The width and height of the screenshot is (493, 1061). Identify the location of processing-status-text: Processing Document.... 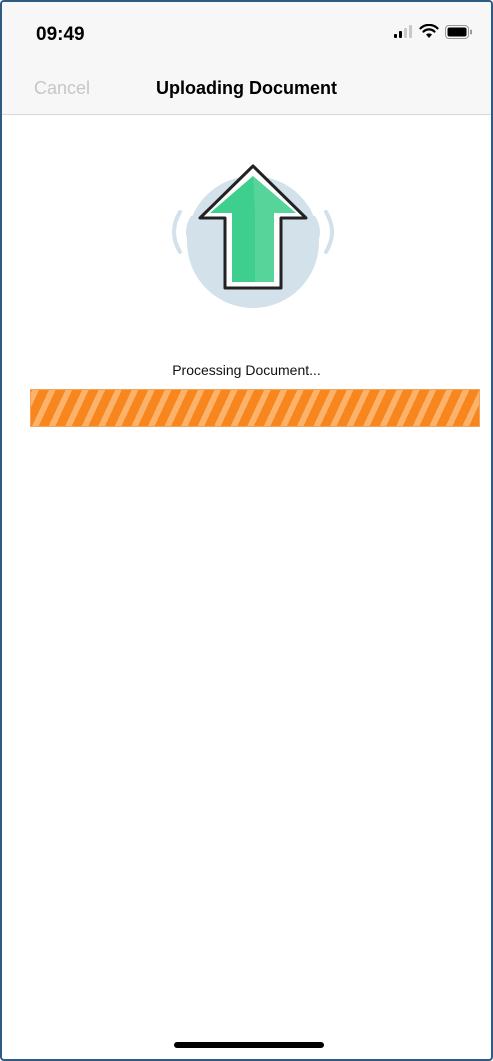
(246, 370).